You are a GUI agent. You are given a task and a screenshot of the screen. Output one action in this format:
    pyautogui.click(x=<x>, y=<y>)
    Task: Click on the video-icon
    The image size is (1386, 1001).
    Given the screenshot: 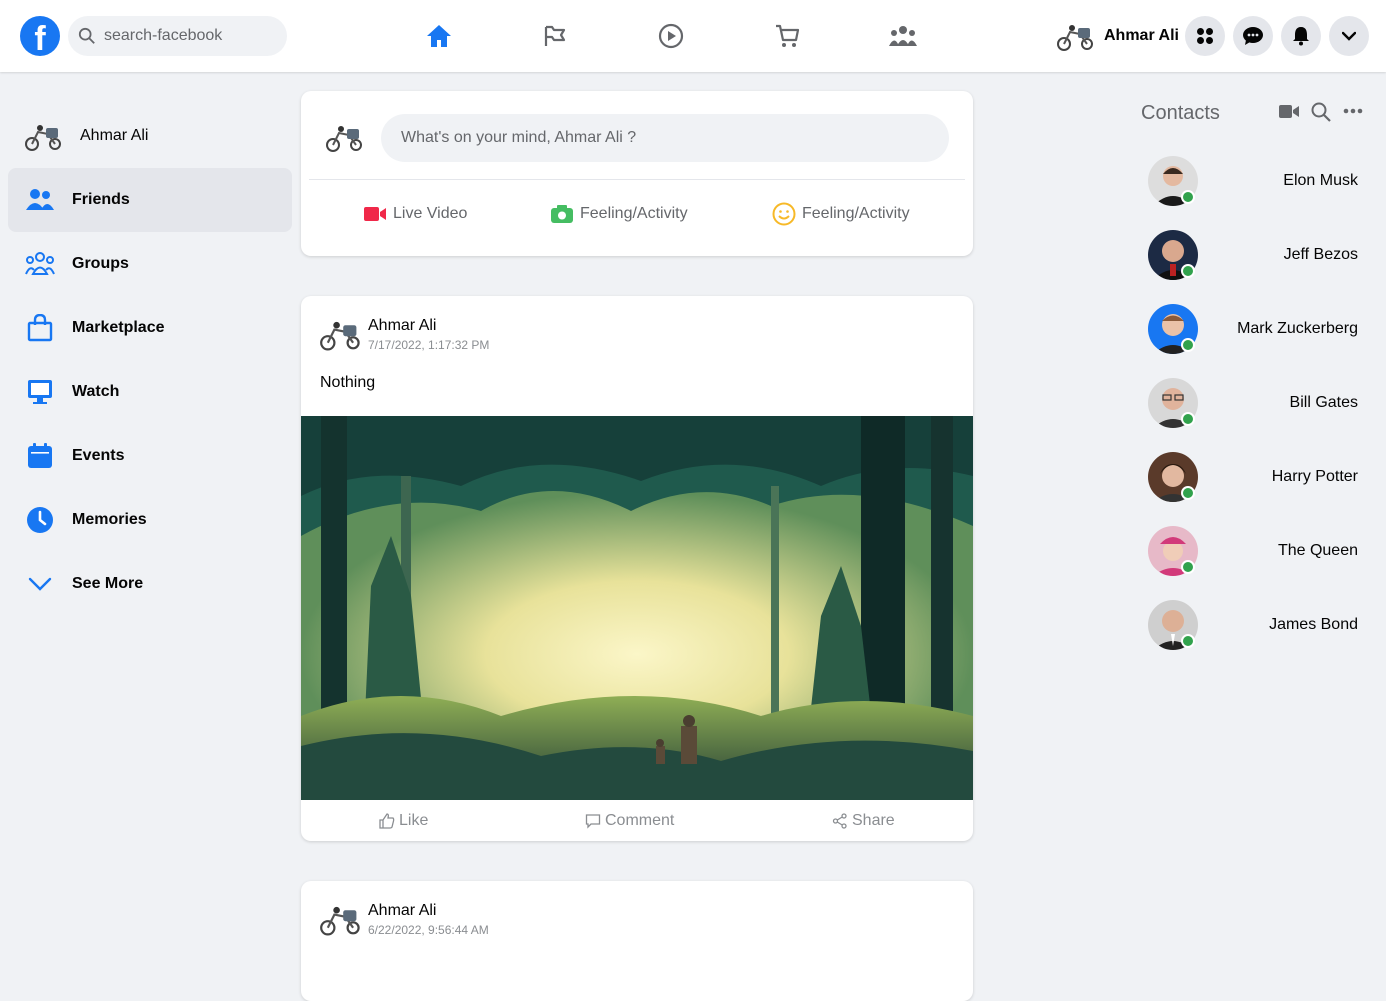 What is the action you would take?
    pyautogui.click(x=671, y=36)
    